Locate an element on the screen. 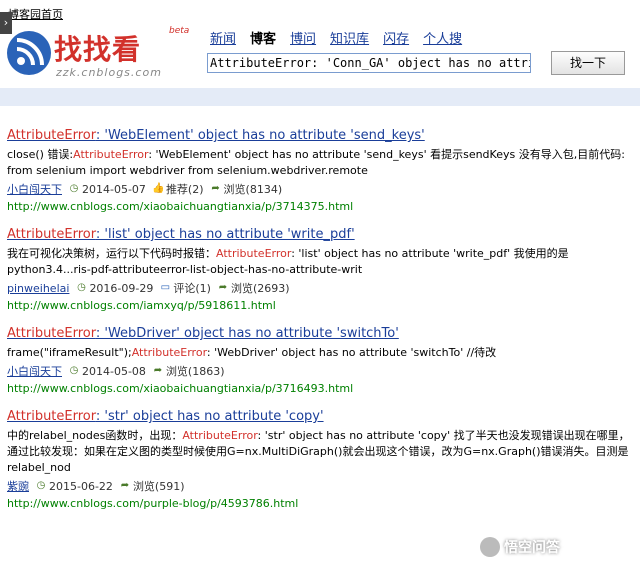 This screenshot has width=640, height=570. logo-title: 找找看 is located at coordinates (98, 49).